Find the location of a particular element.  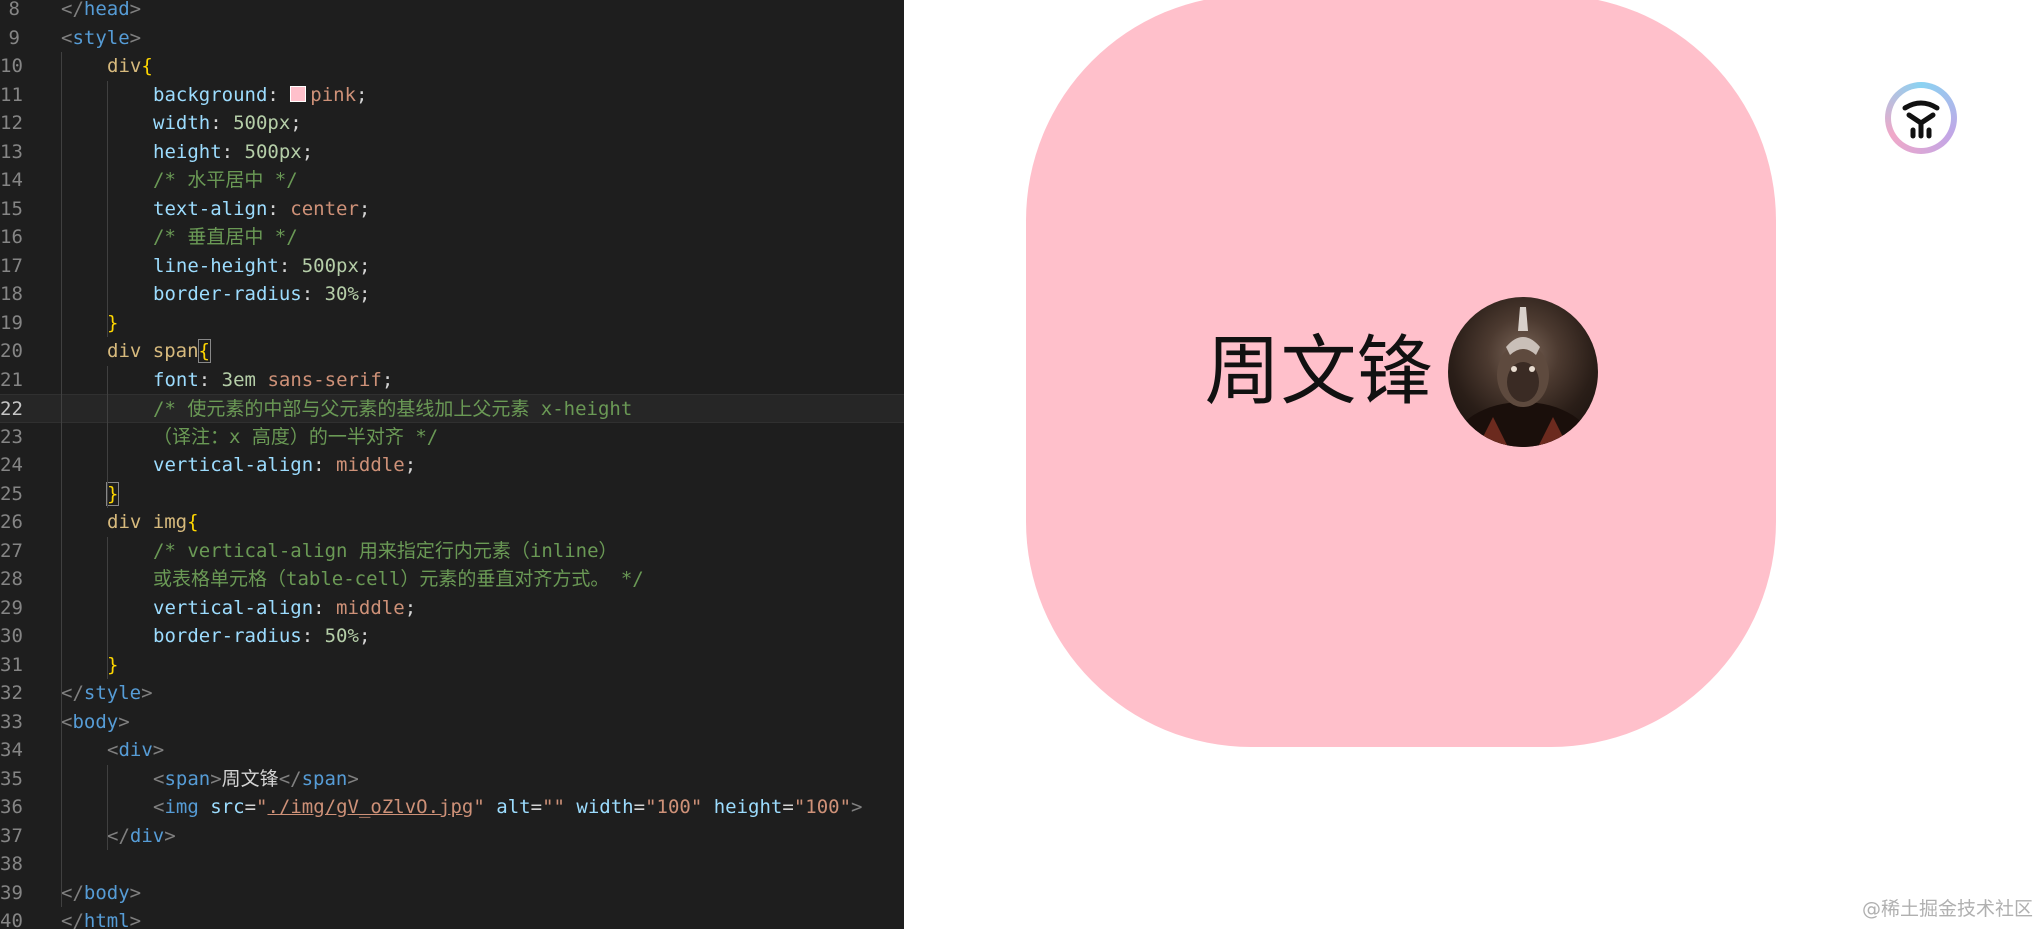

code-line: 22 /* 使元素的中部与父元素的基线加上父元素 x-height is located at coordinates (452, 408).